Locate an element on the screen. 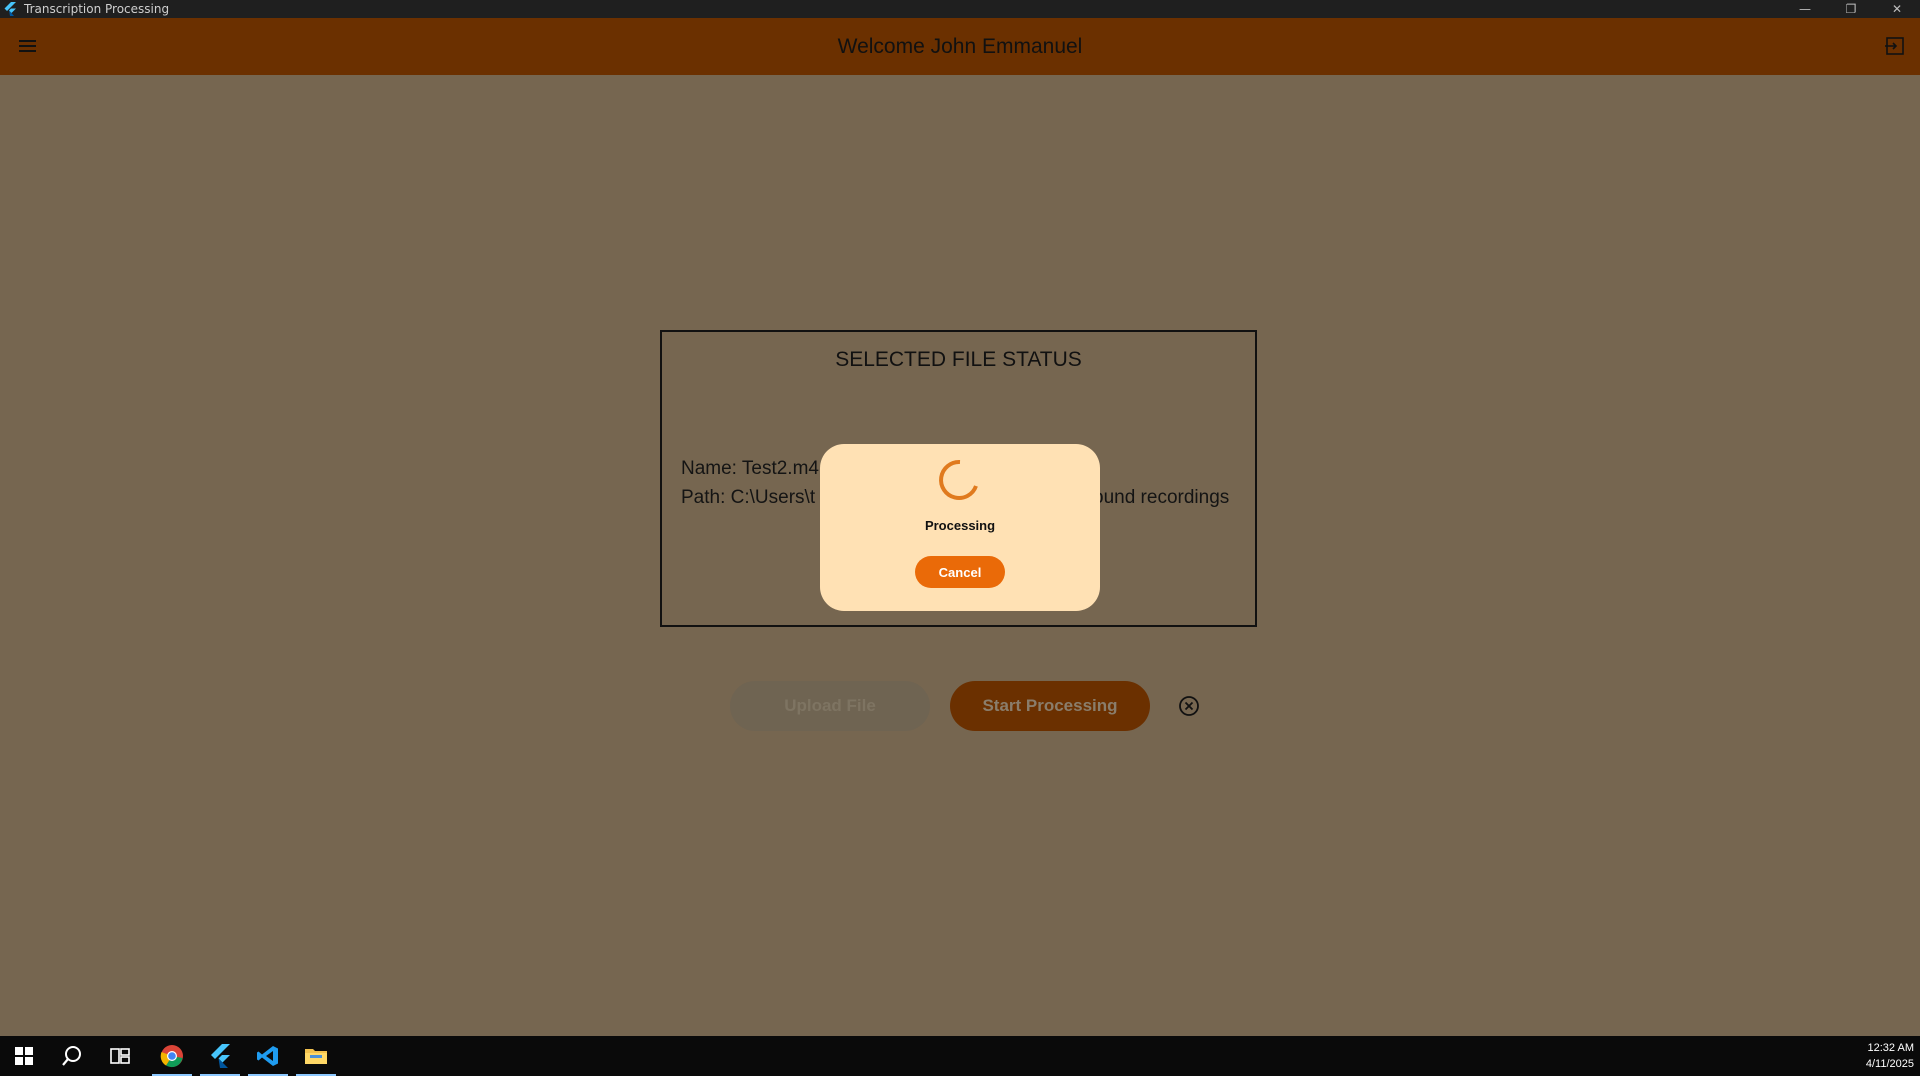 The width and height of the screenshot is (1920, 1076). minimize-button: — is located at coordinates (1805, 9).